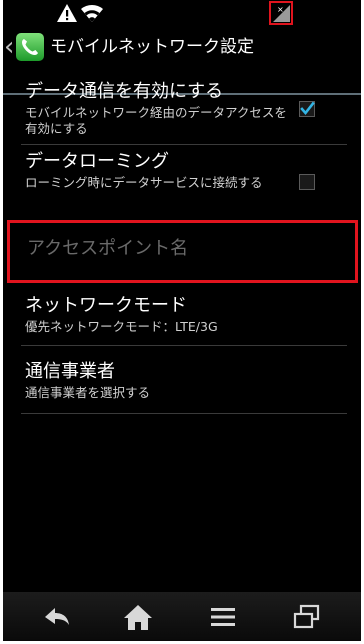  I want to click on data-roaming-checkbox, so click(307, 182).